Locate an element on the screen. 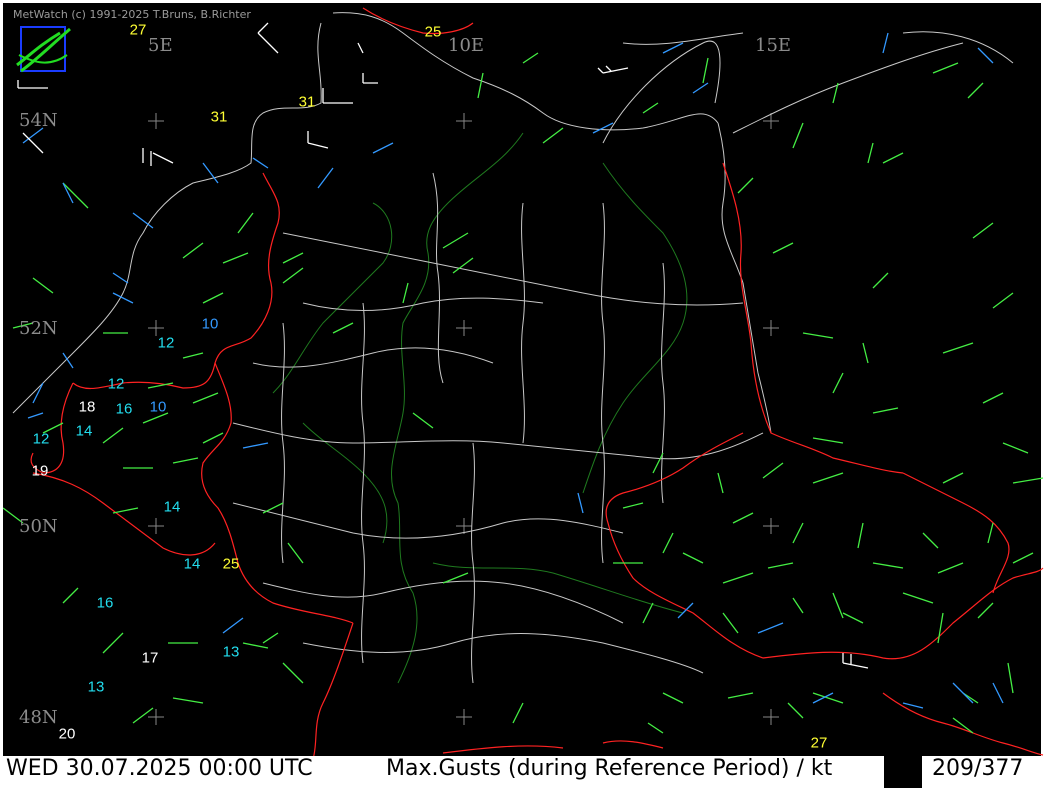  gust-value: 17 is located at coordinates (150, 658).